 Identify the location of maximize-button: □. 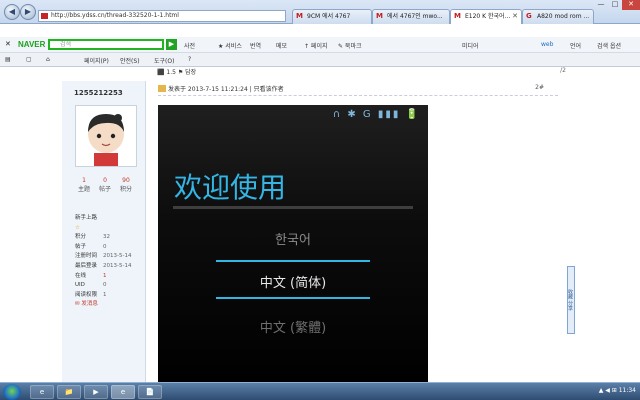
(615, 5).